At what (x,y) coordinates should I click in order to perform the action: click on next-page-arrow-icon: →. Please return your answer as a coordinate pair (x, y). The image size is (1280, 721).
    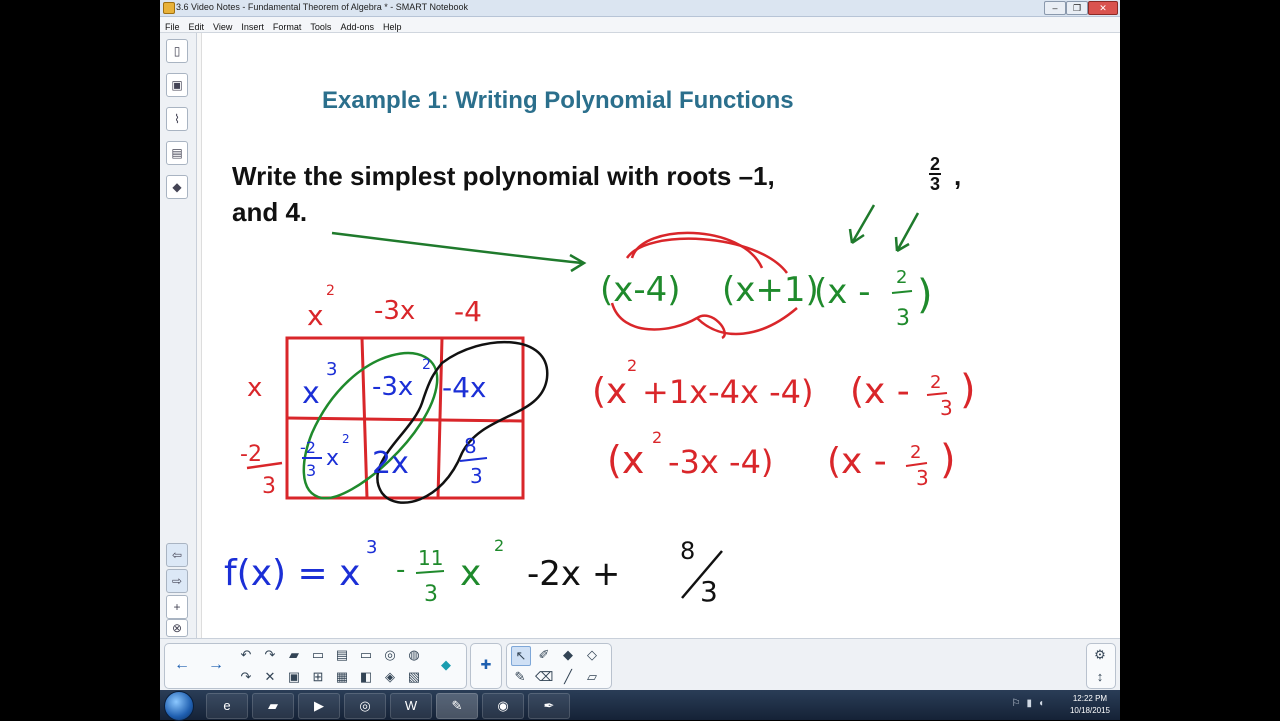
    Looking at the image, I should click on (216, 665).